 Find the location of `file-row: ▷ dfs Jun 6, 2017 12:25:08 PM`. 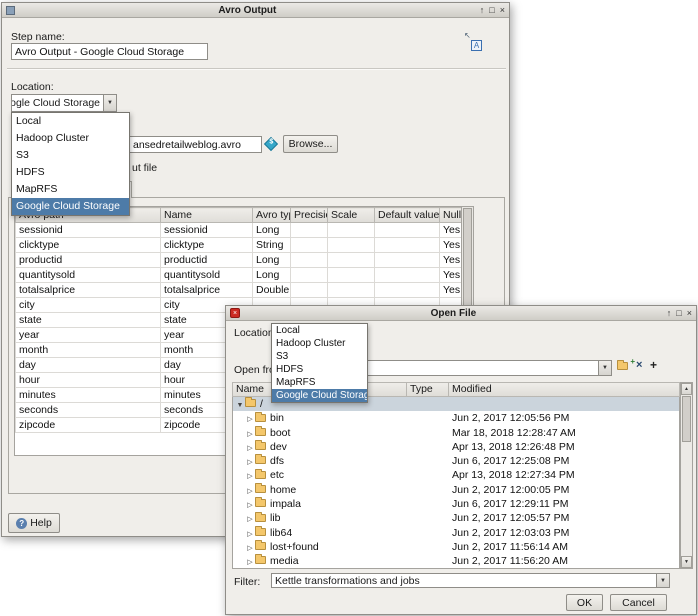

file-row: ▷ dfs Jun 6, 2017 12:25:08 PM is located at coordinates (456, 461).